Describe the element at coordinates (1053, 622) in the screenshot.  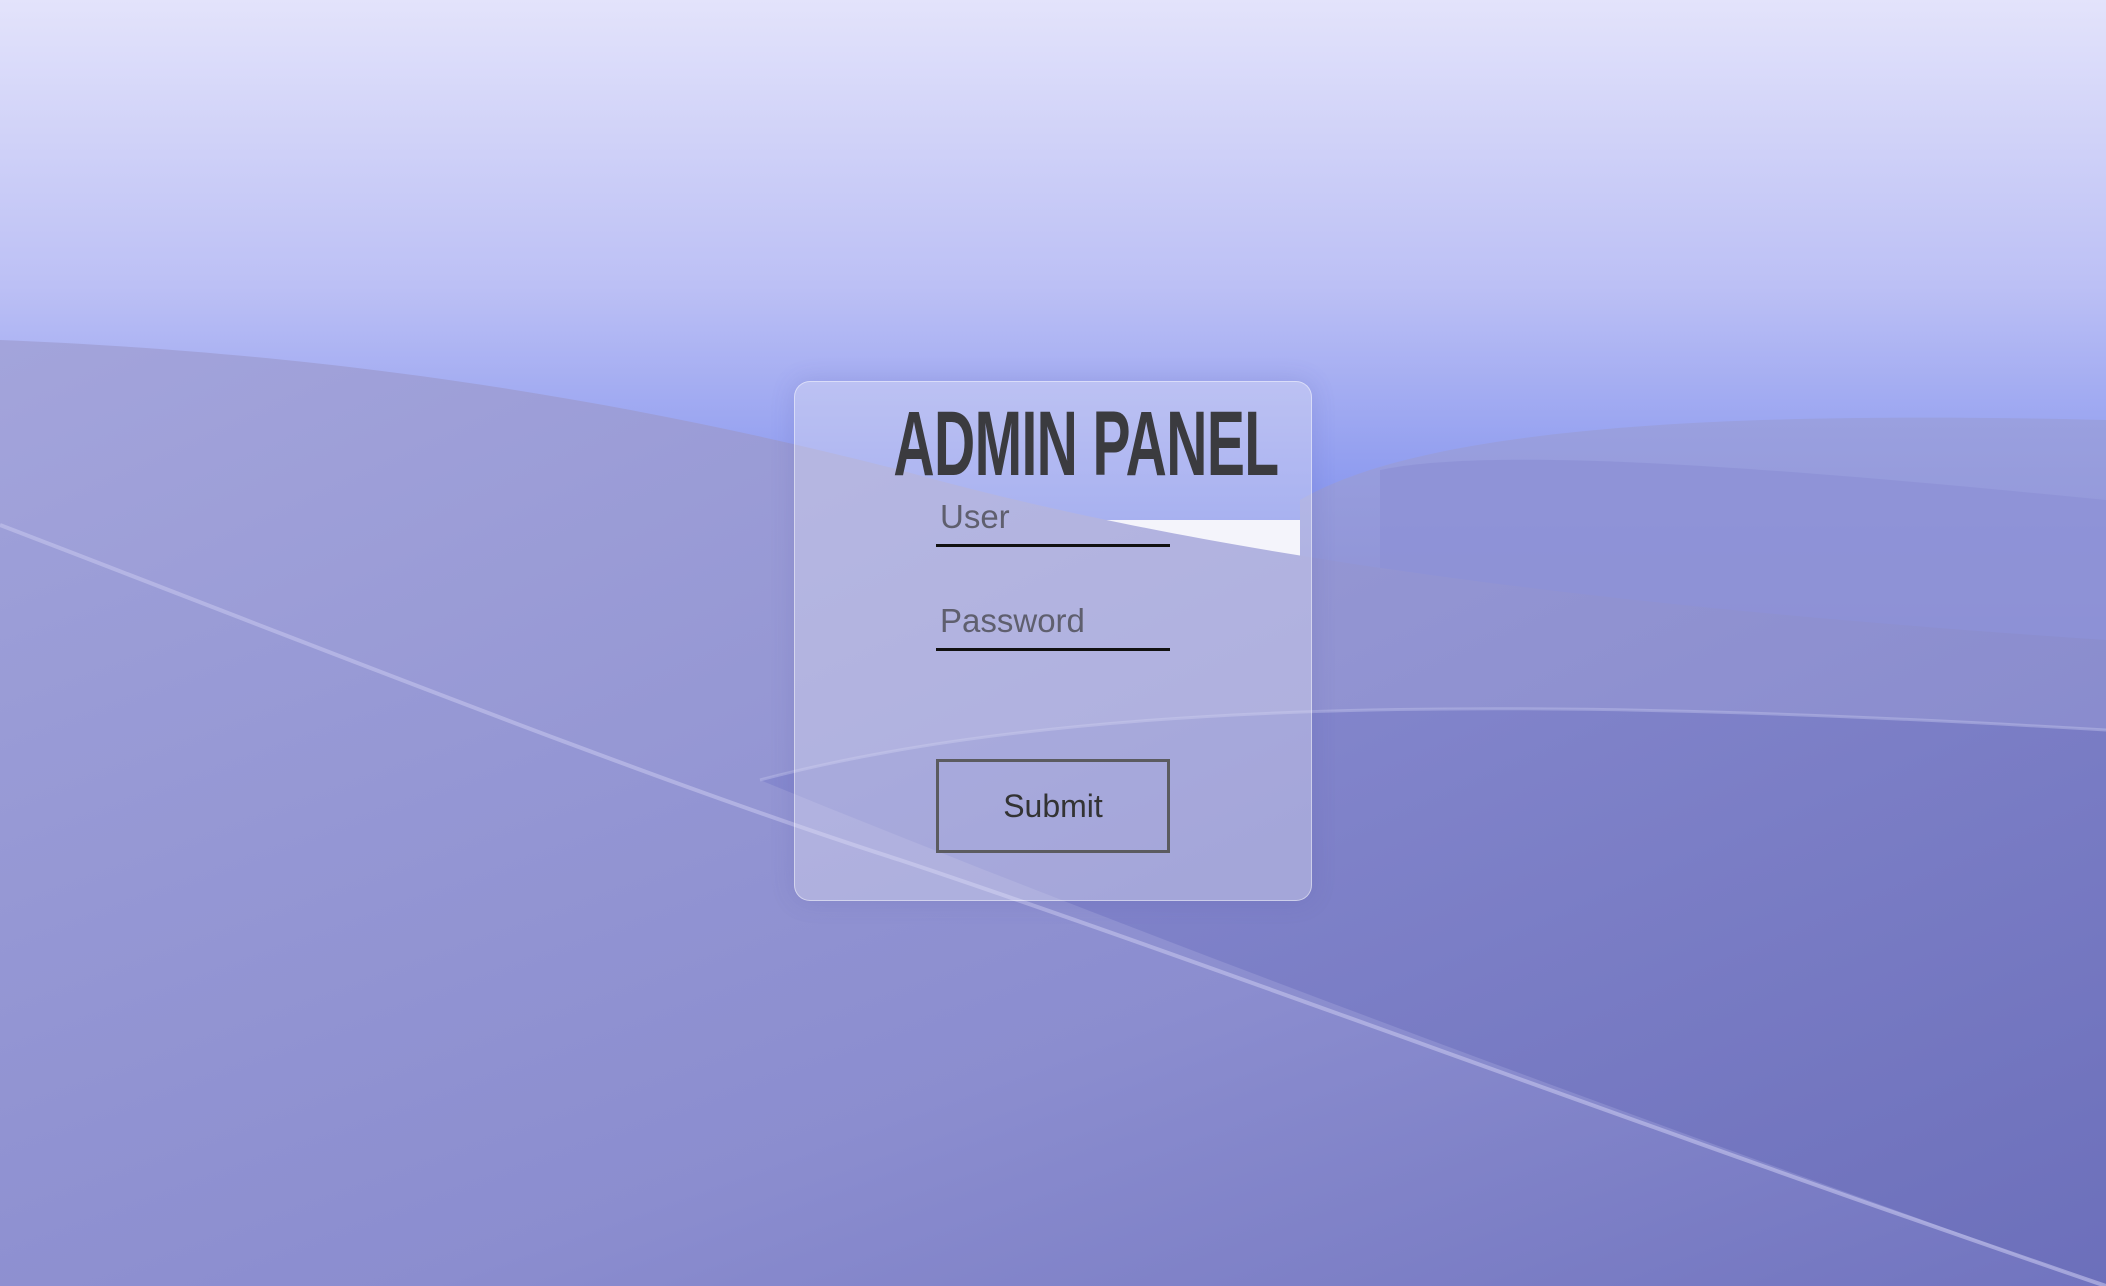
I see `password-input` at that location.